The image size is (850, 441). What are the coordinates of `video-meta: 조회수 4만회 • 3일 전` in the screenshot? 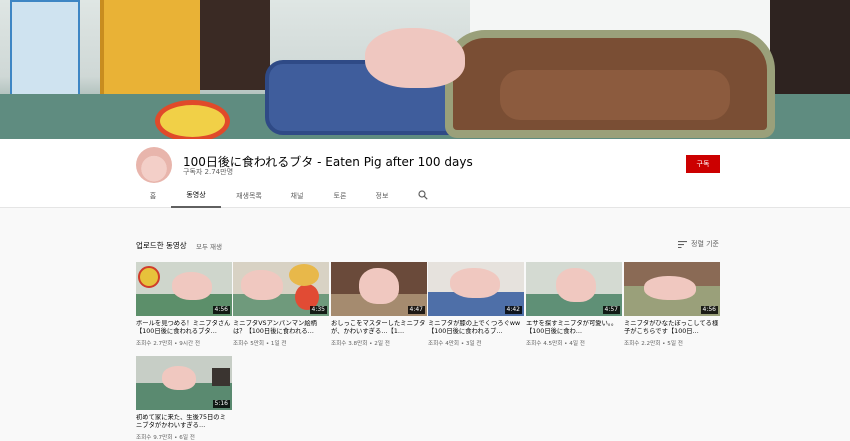 It's located at (455, 344).